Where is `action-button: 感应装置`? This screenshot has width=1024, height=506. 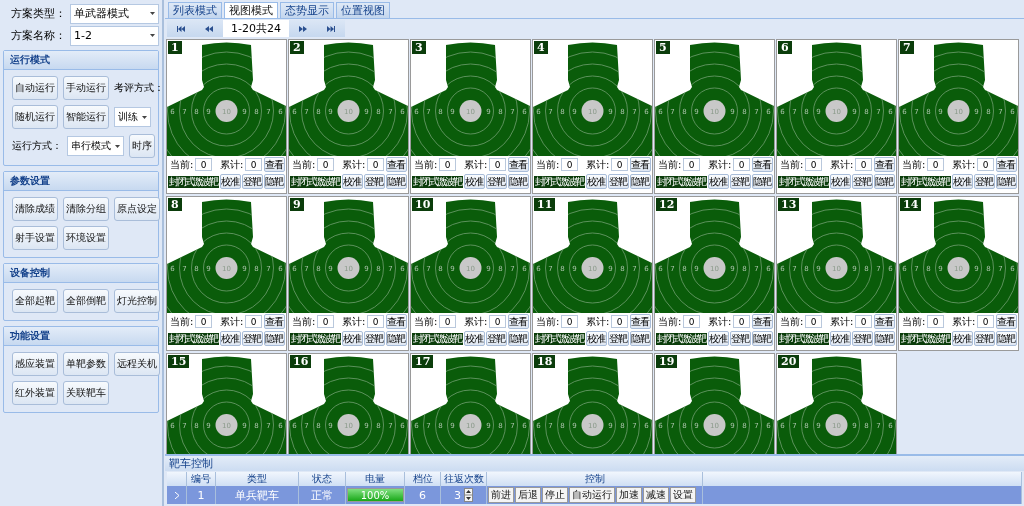 action-button: 感应装置 is located at coordinates (35, 364).